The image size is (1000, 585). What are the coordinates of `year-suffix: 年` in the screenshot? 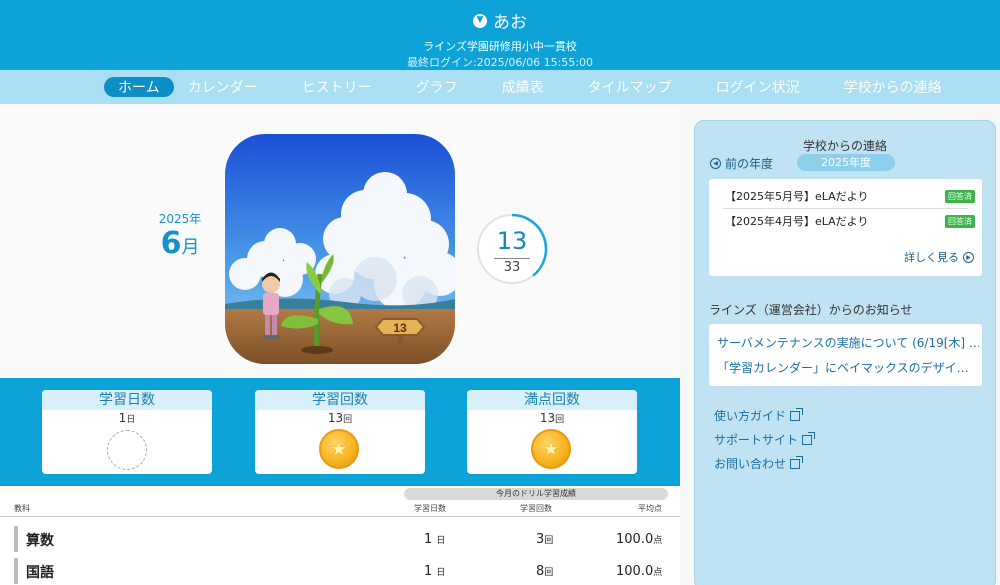 It's located at (195, 219).